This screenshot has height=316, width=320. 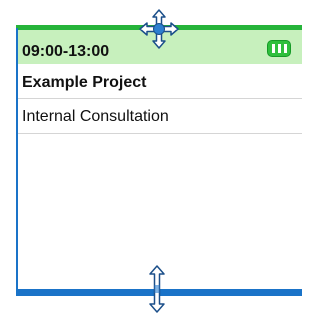 I want to click on vertical-resize-cursor-icon, so click(x=157, y=289).